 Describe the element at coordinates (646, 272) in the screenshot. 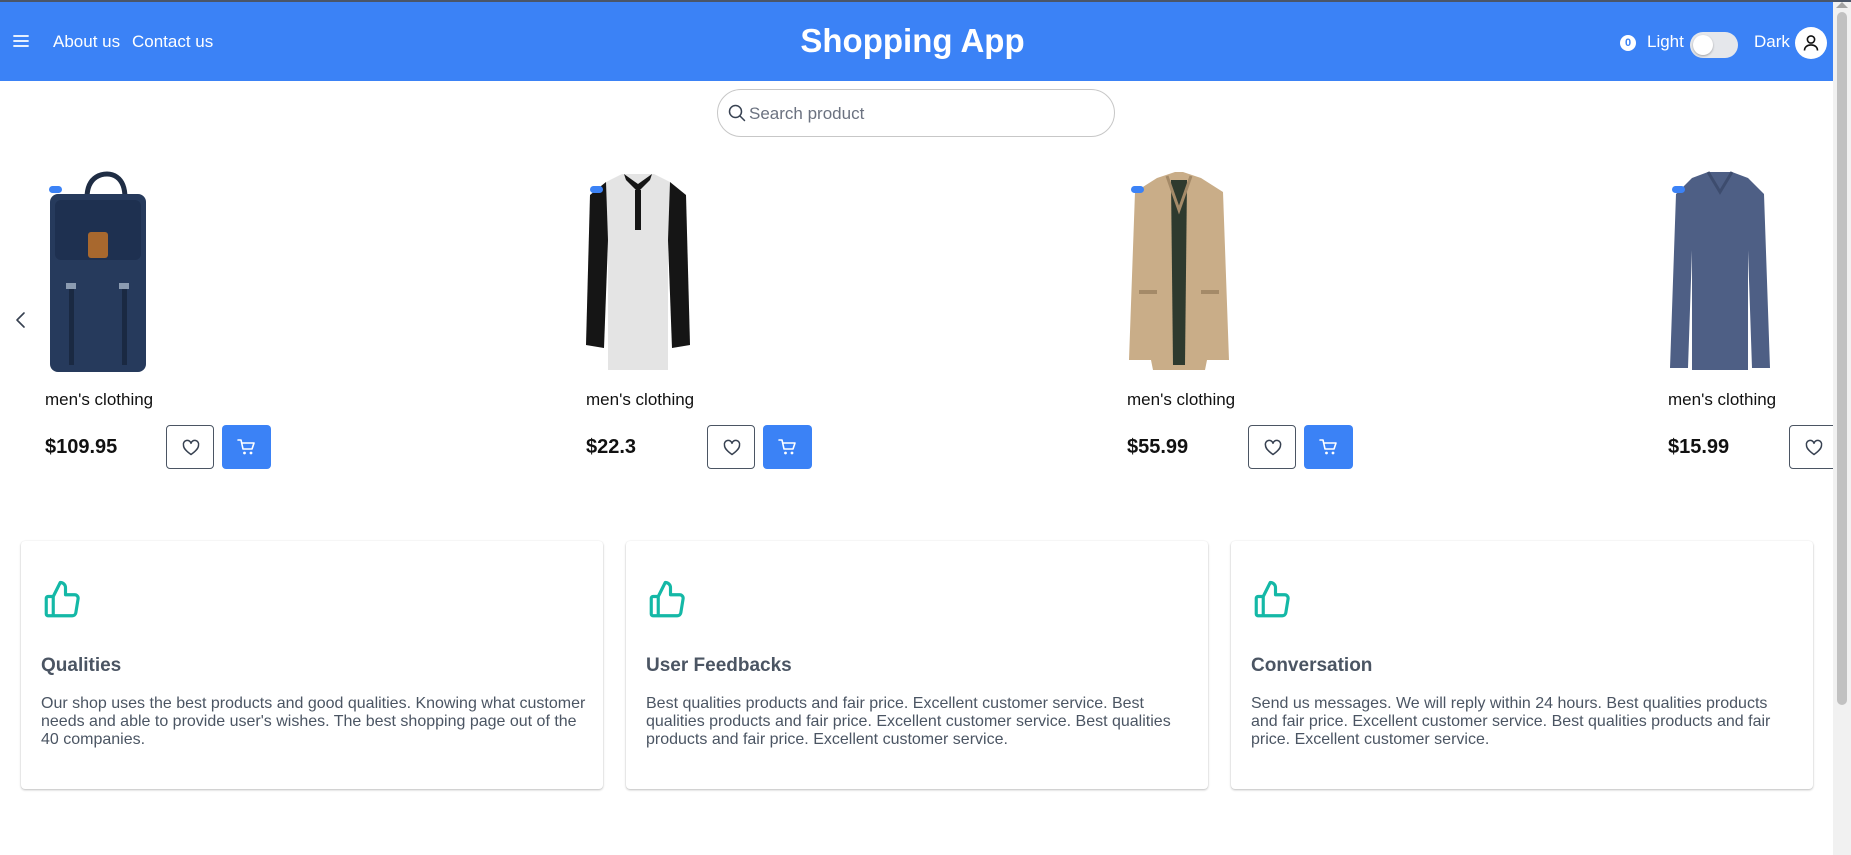

I see `product-image-henley-shirt` at that location.